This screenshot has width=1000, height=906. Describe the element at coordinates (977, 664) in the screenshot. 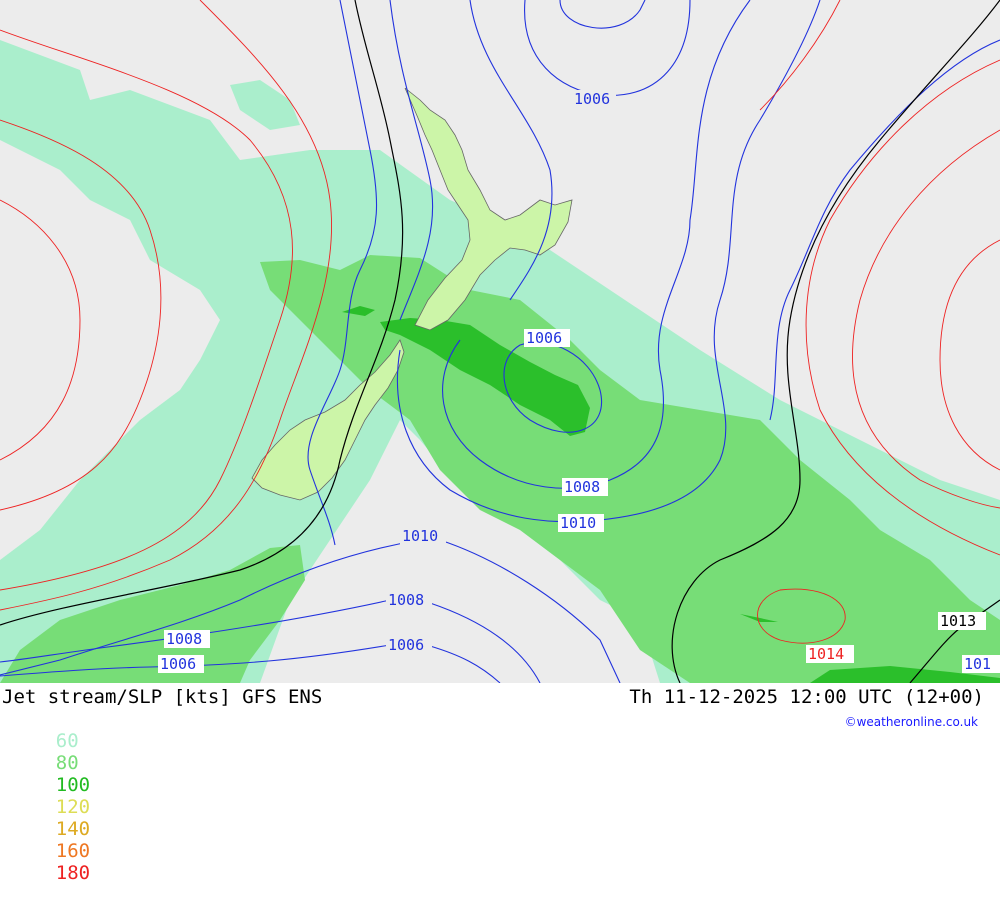

I see `svg-text: 101` at that location.